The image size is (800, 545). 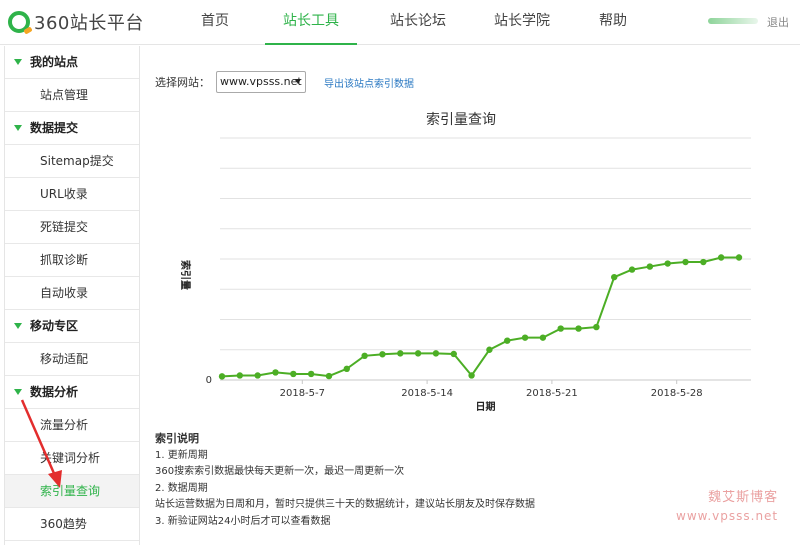 I want to click on export-index-data-link: 导出该站点索引数据, so click(x=369, y=82).